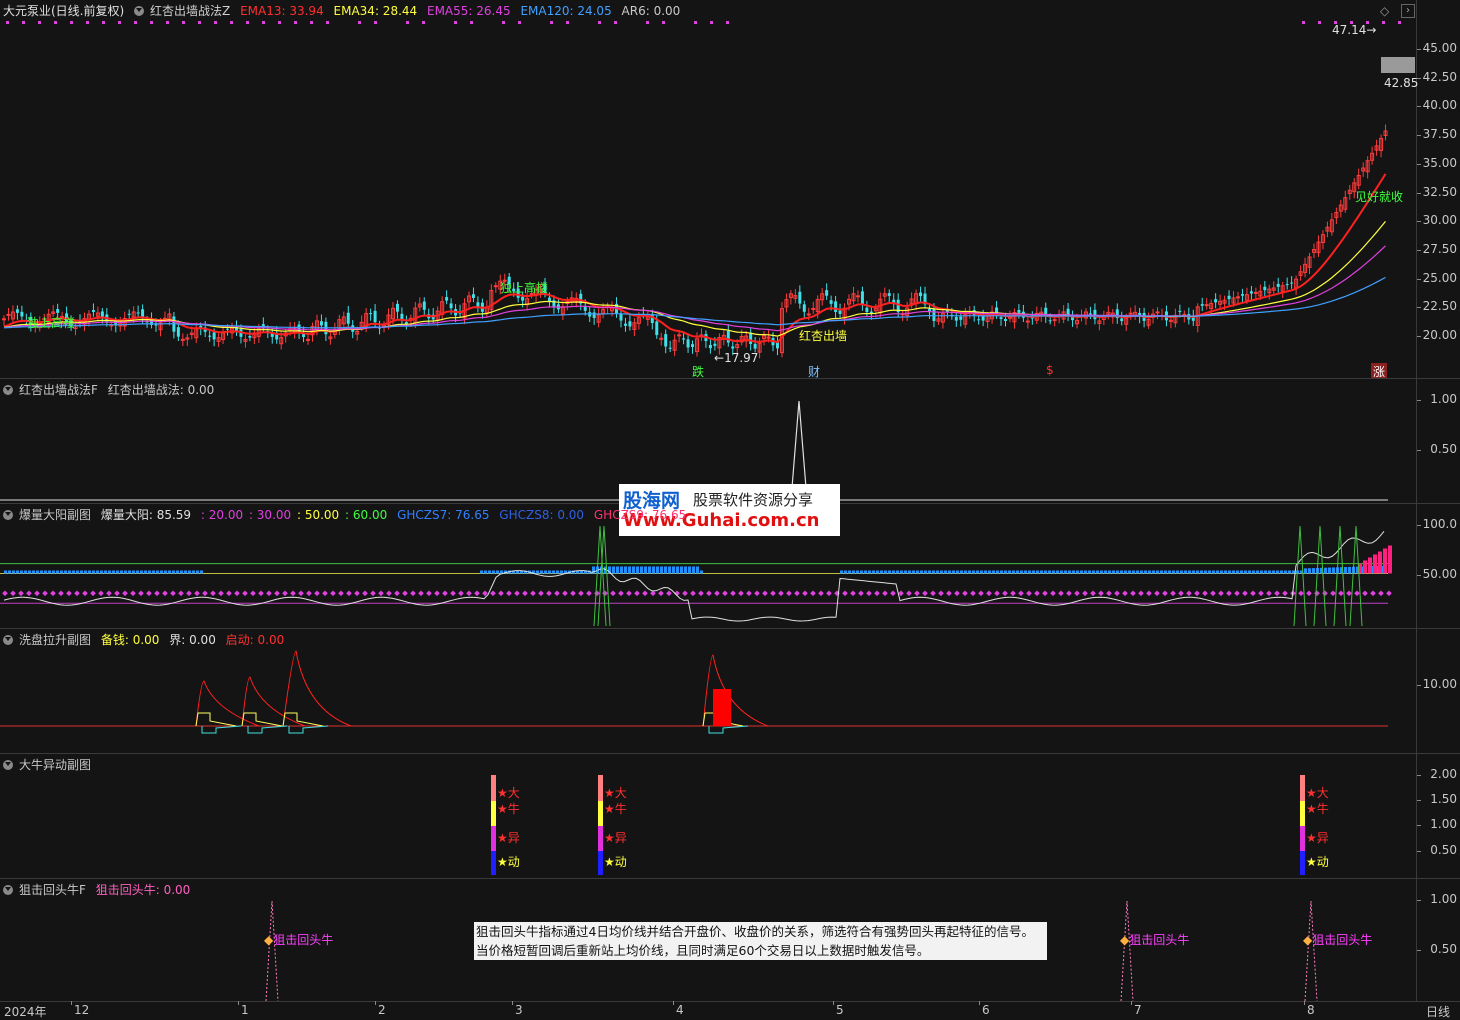 The height and width of the screenshot is (1020, 1460). What do you see at coordinates (1050, 370) in the screenshot?
I see `marker-dollar: $` at bounding box center [1050, 370].